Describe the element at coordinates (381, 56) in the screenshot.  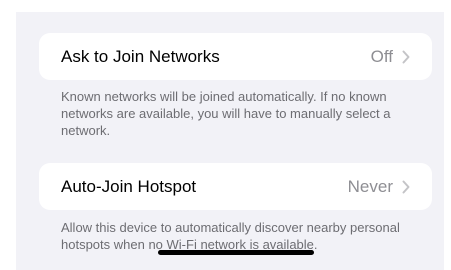
I see `ask-to-join-networks-value: Off` at that location.